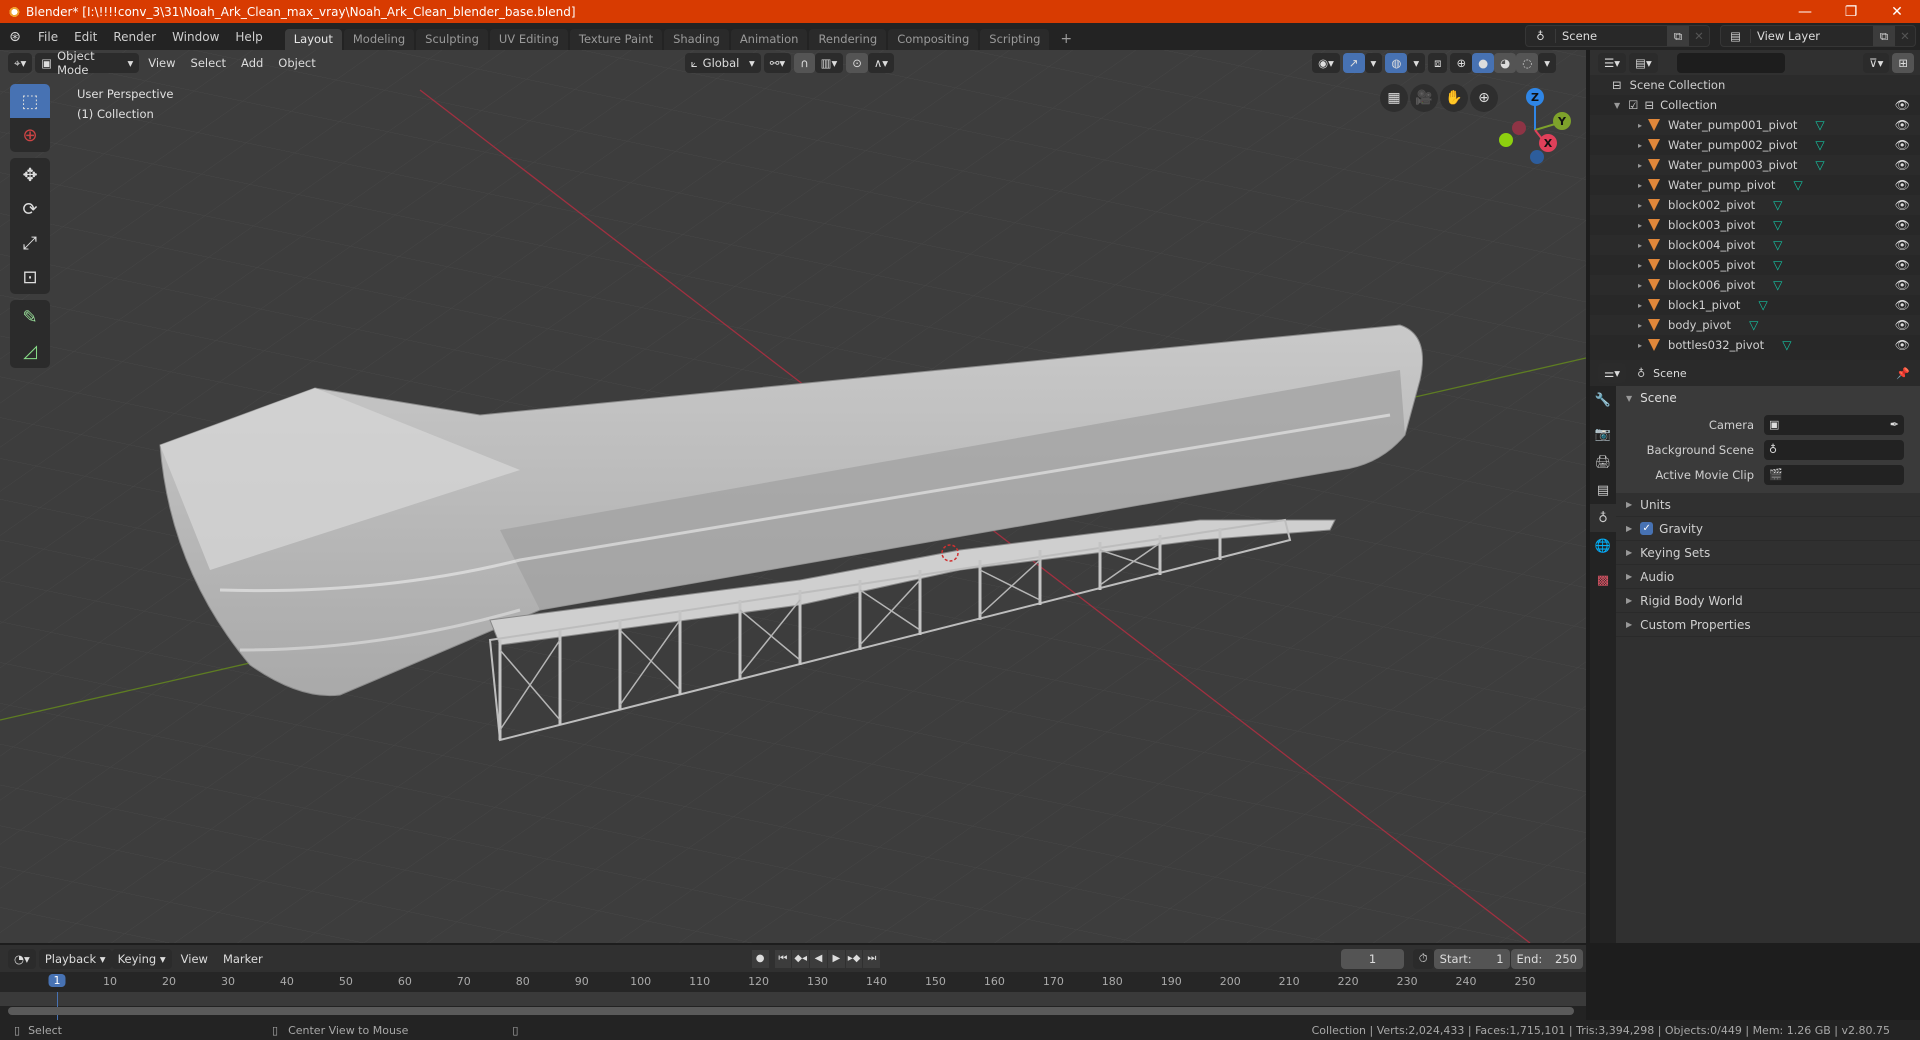 The height and width of the screenshot is (1040, 1920). What do you see at coordinates (1535, 97) in the screenshot?
I see `gizmo-z-axis: Z` at bounding box center [1535, 97].